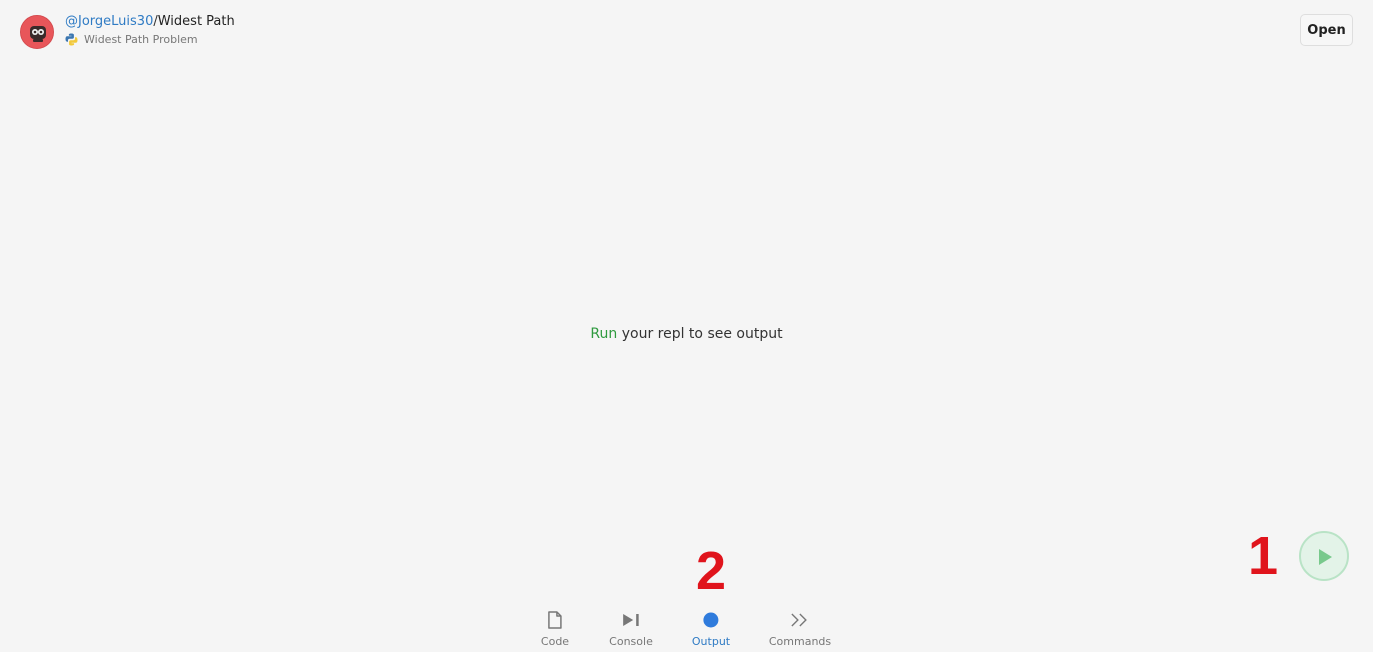 The image size is (1373, 652). Describe the element at coordinates (711, 620) in the screenshot. I see `output-dot-icon` at that location.